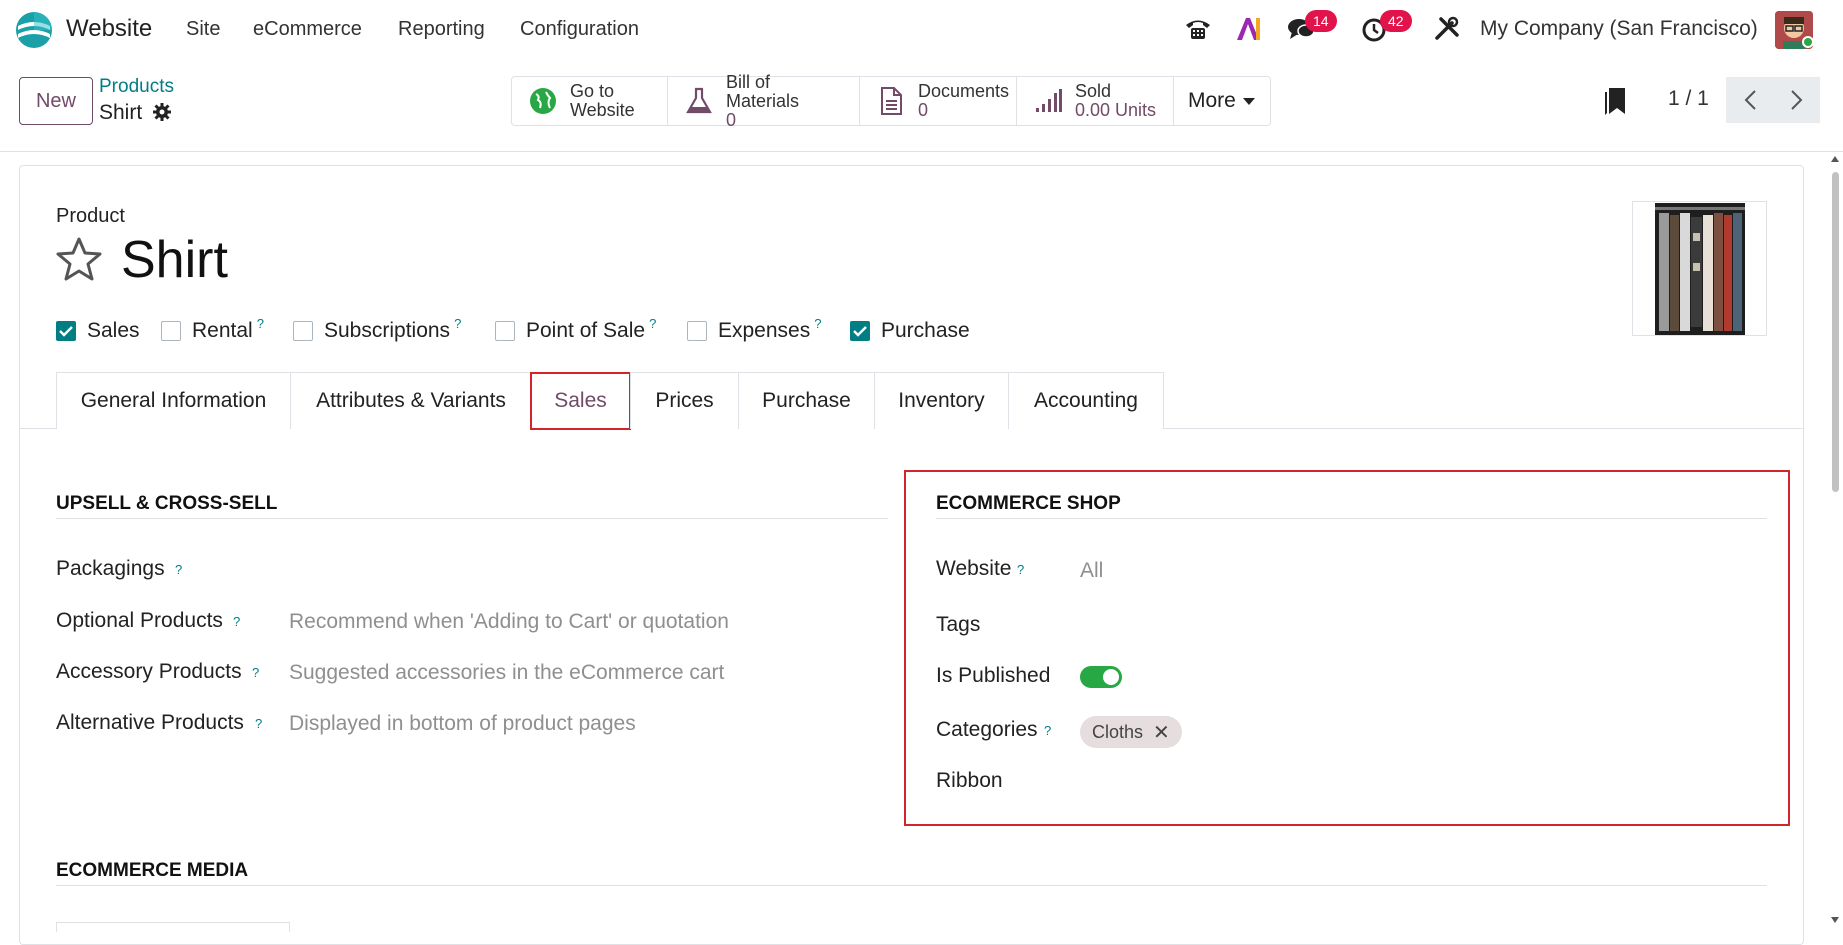 This screenshot has width=1843, height=945. I want to click on activities-badge: 42, so click(1396, 21).